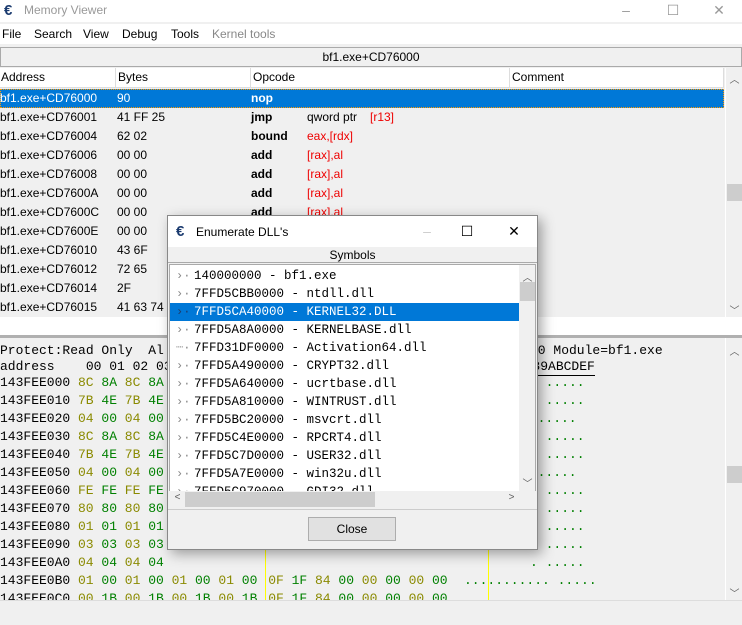  What do you see at coordinates (183, 348) in the screenshot?
I see `tree-line-icon: ┈·` at bounding box center [183, 348].